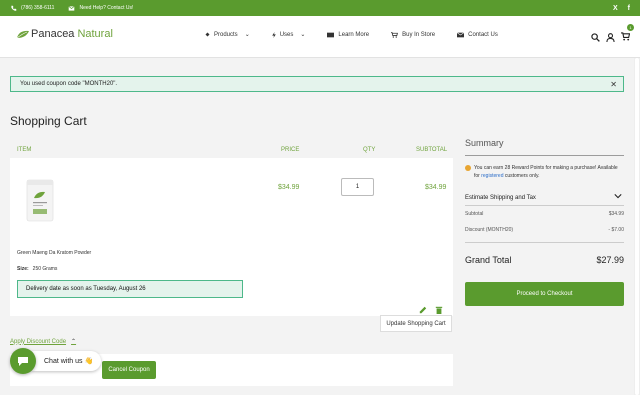  I want to click on cart-table-header: ITEM PRICE QTY SUBTOTAL, so click(231, 151).